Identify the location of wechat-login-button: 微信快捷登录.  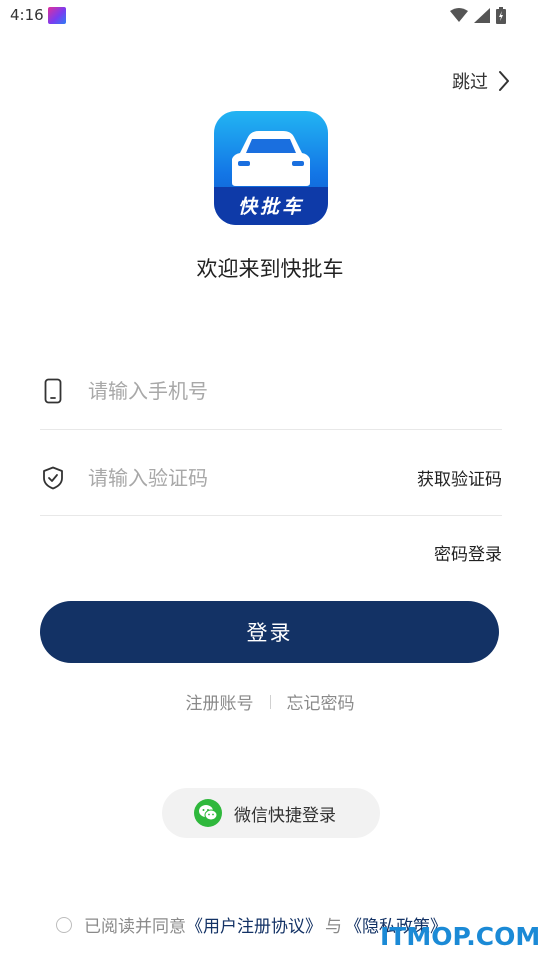
(271, 813).